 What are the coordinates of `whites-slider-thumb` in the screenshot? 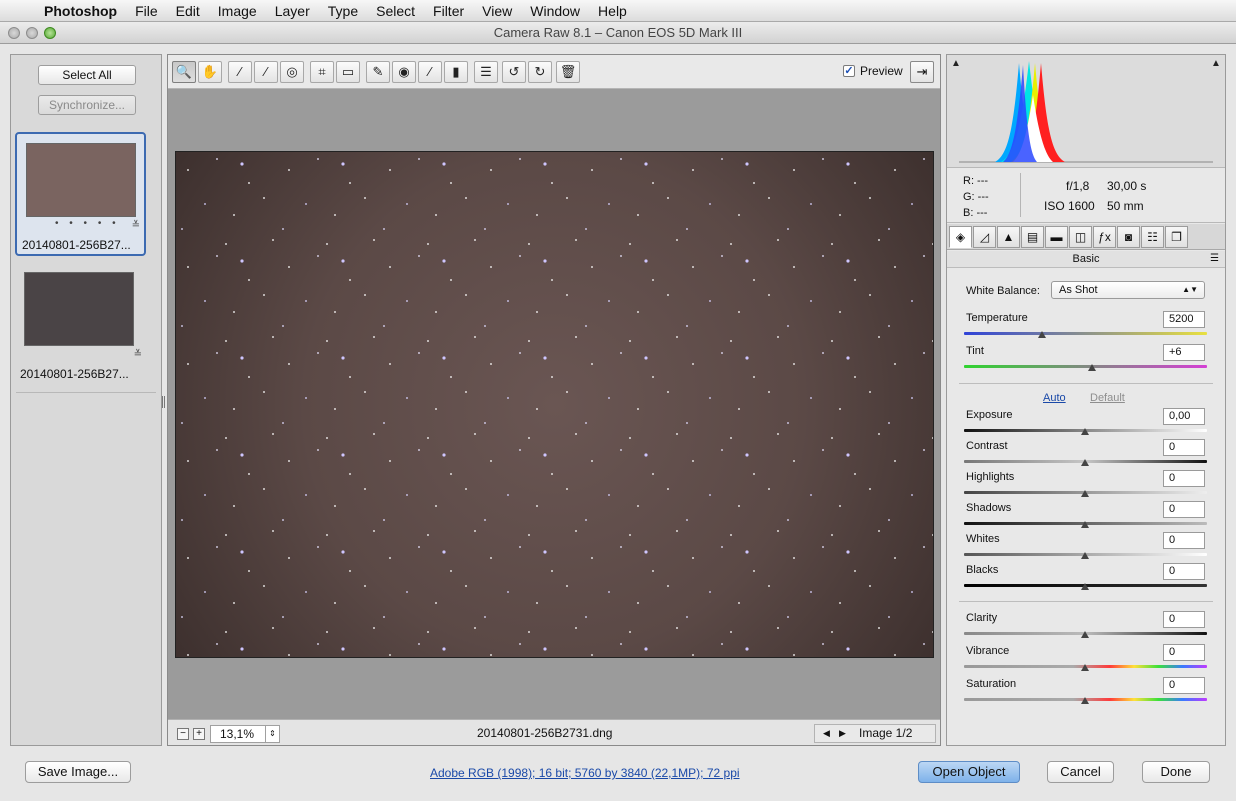 It's located at (1085, 555).